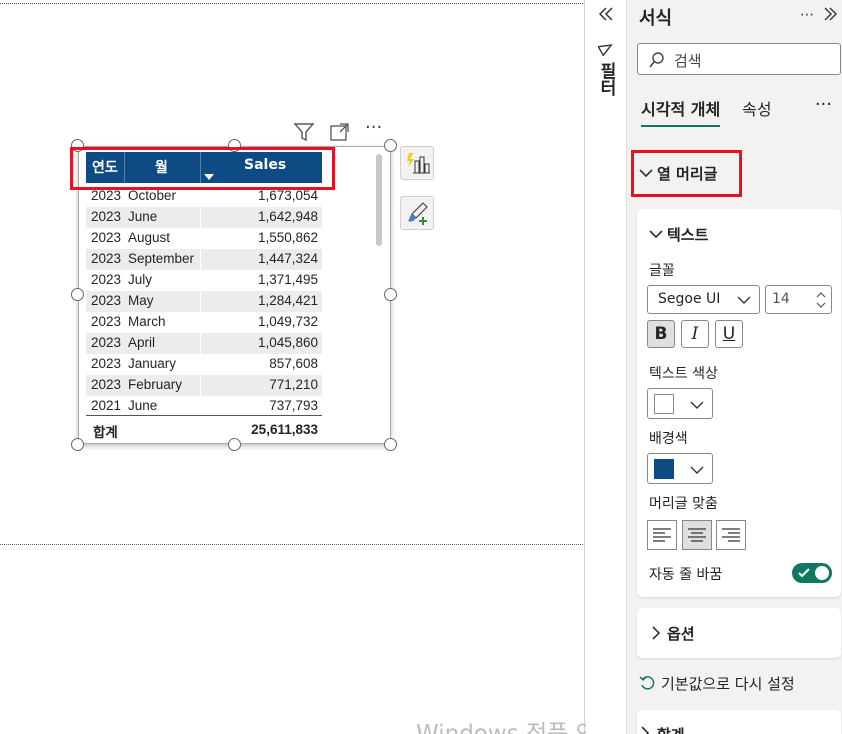 The height and width of the screenshot is (734, 842). Describe the element at coordinates (204, 259) in the screenshot. I see `table-row: 2023 September 1,447,324` at that location.